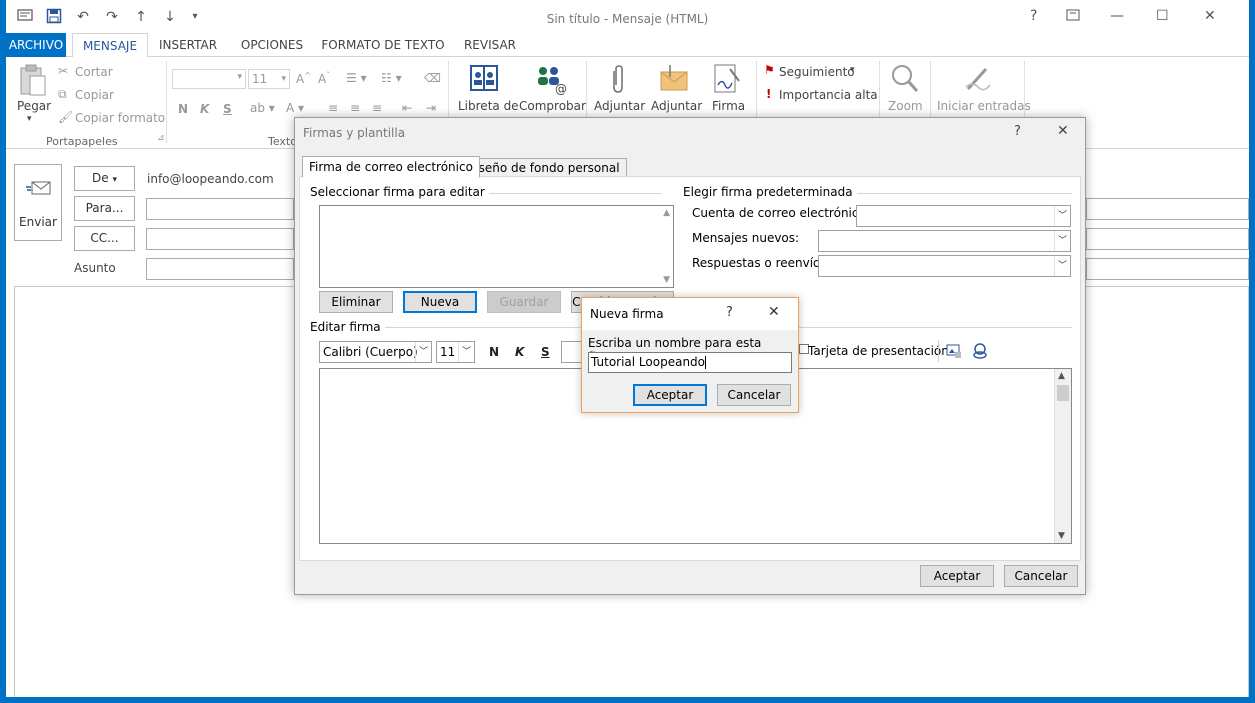 The image size is (1255, 703). What do you see at coordinates (984, 106) in the screenshot?
I see `start-inking-button: Iniciar entradas` at bounding box center [984, 106].